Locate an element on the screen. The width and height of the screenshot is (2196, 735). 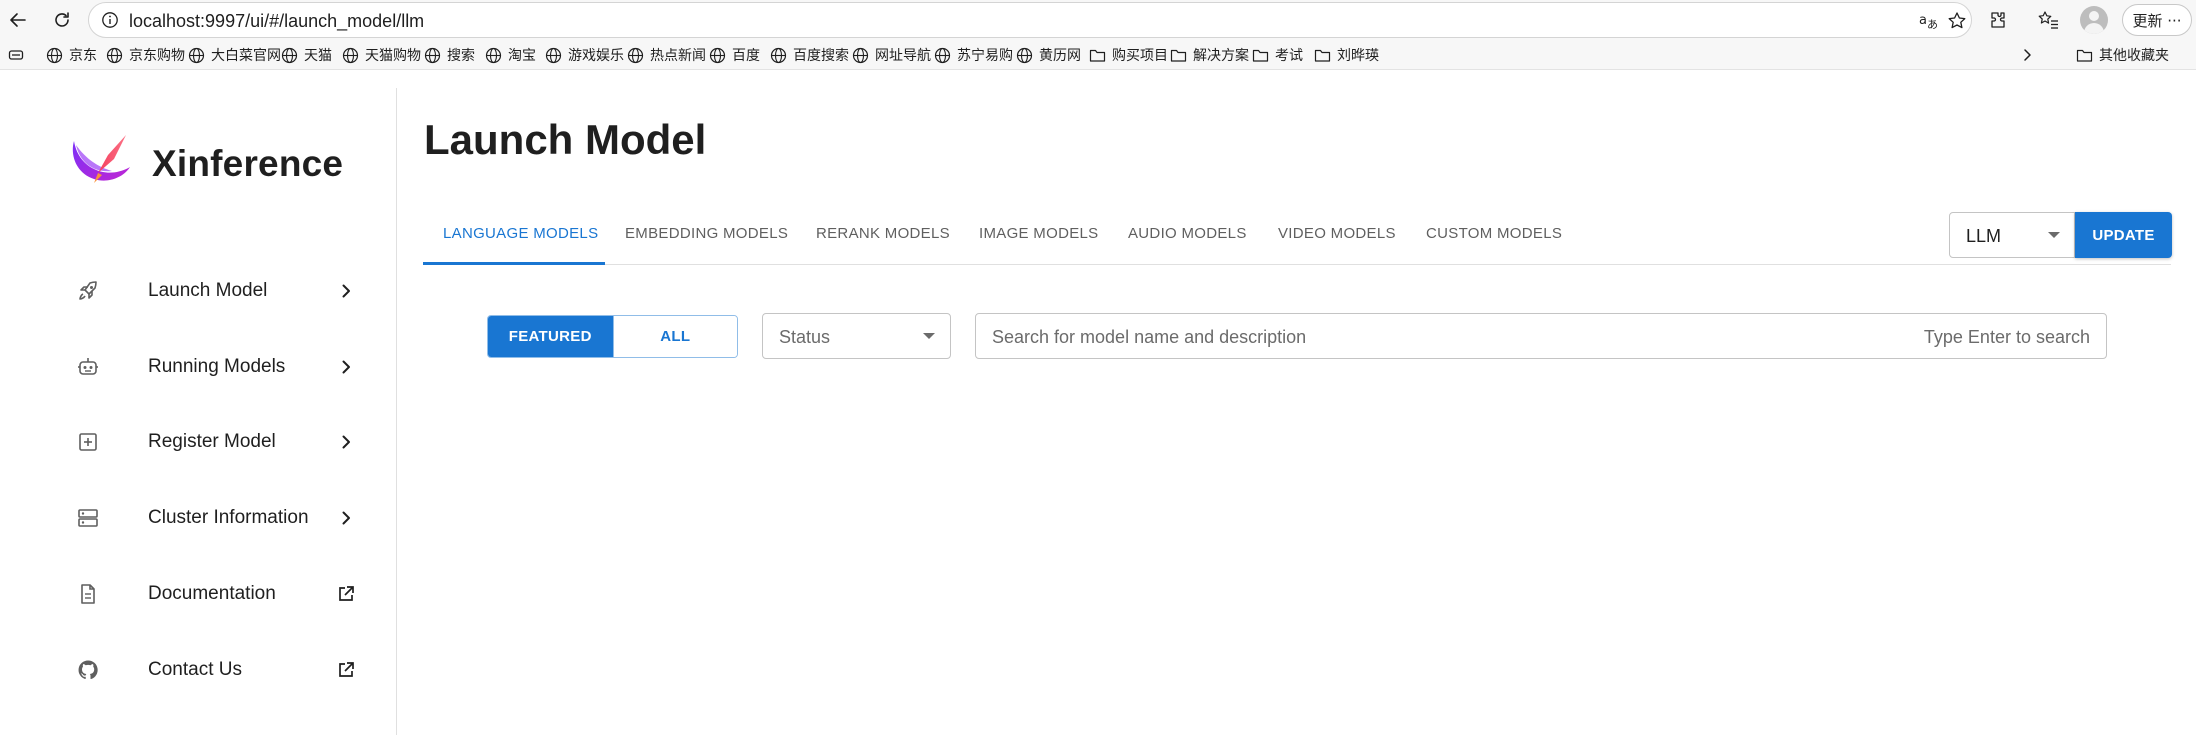
site-info-icon is located at coordinates (110, 20).